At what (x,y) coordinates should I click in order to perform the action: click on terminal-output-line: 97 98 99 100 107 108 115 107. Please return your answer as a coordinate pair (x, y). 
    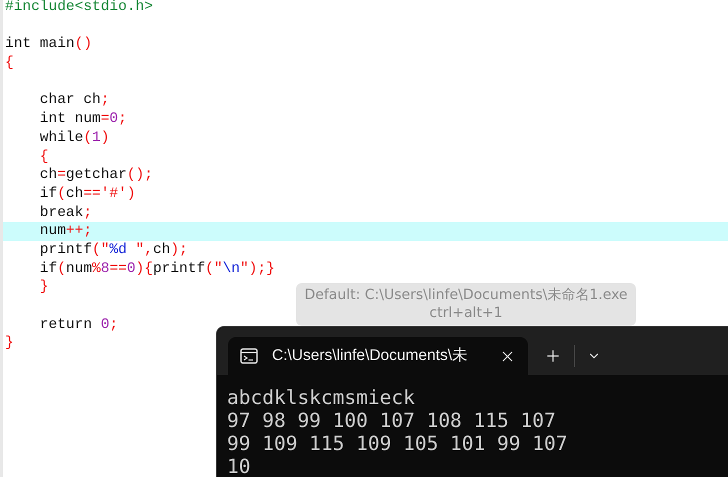
    Looking at the image, I should click on (391, 420).